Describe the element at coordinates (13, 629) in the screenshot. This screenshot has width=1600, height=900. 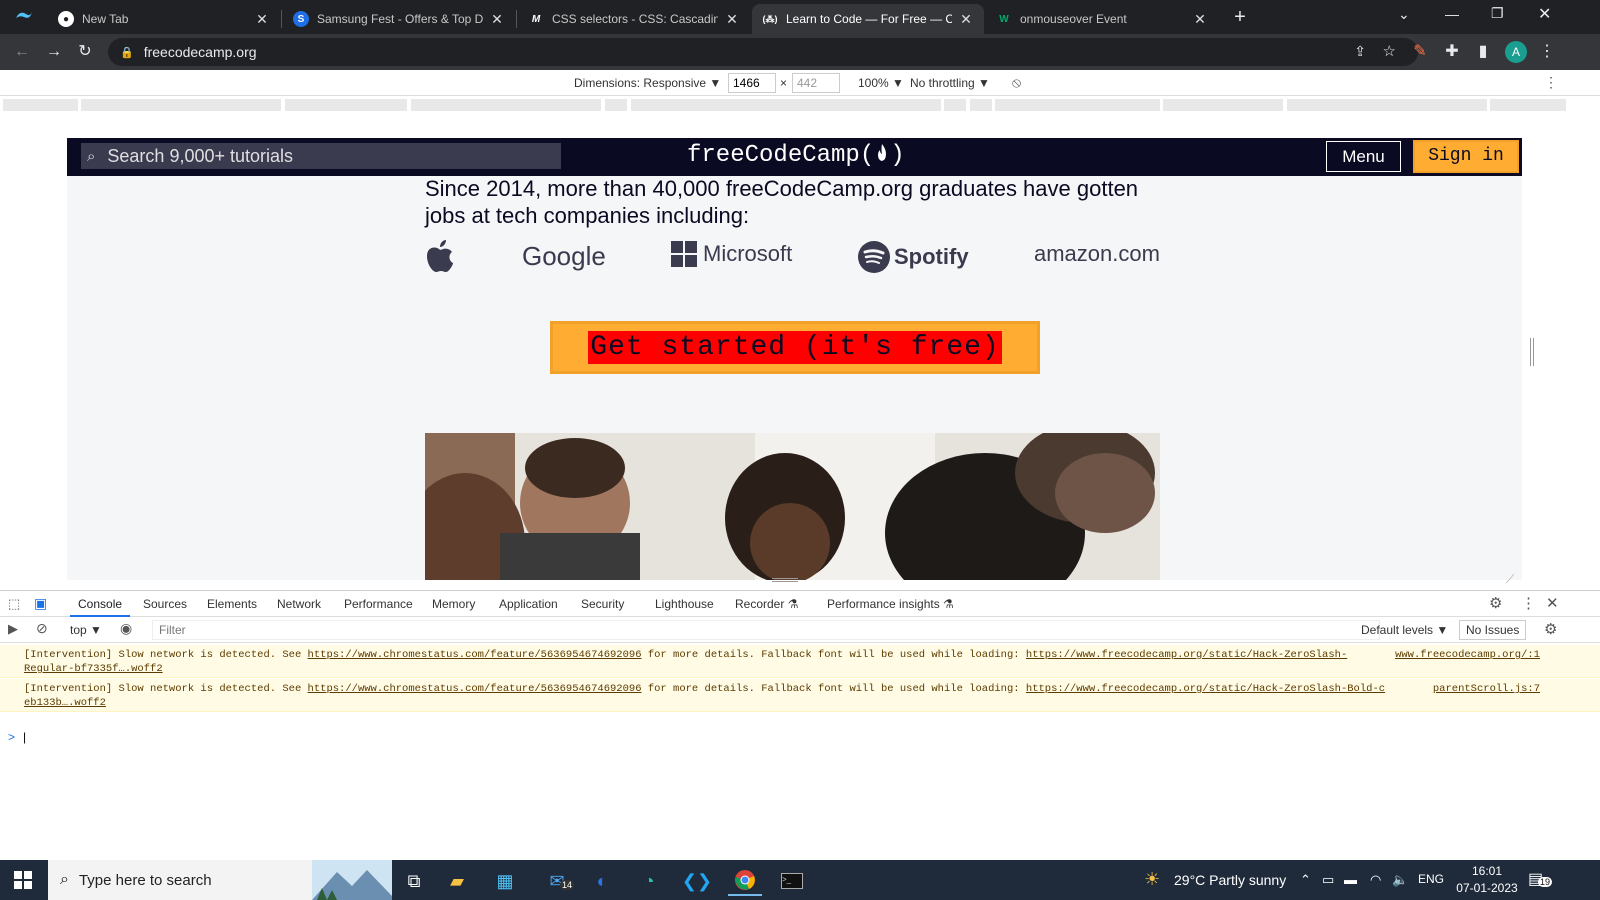
I see `sidebar-toggle-icon: ▶` at that location.